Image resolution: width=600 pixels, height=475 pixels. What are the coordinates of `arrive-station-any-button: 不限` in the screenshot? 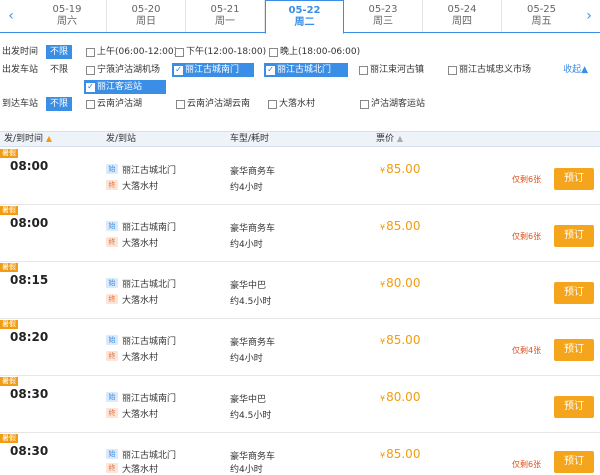 It's located at (59, 104).